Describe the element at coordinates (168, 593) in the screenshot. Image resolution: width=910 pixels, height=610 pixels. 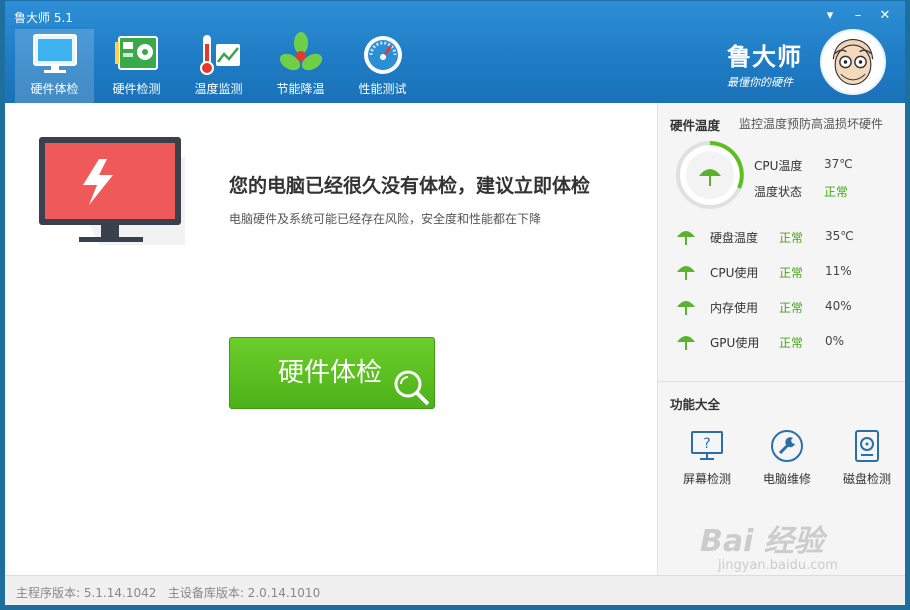
I see `version-info: 主程序版本: 5.1.14.1042 主设备库版本: 2.0.14.1010` at that location.